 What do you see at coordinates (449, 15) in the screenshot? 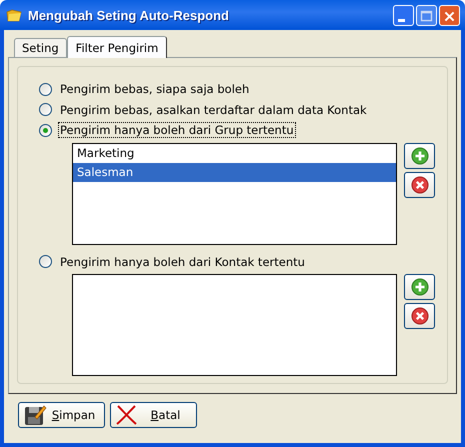
I see `close-button` at bounding box center [449, 15].